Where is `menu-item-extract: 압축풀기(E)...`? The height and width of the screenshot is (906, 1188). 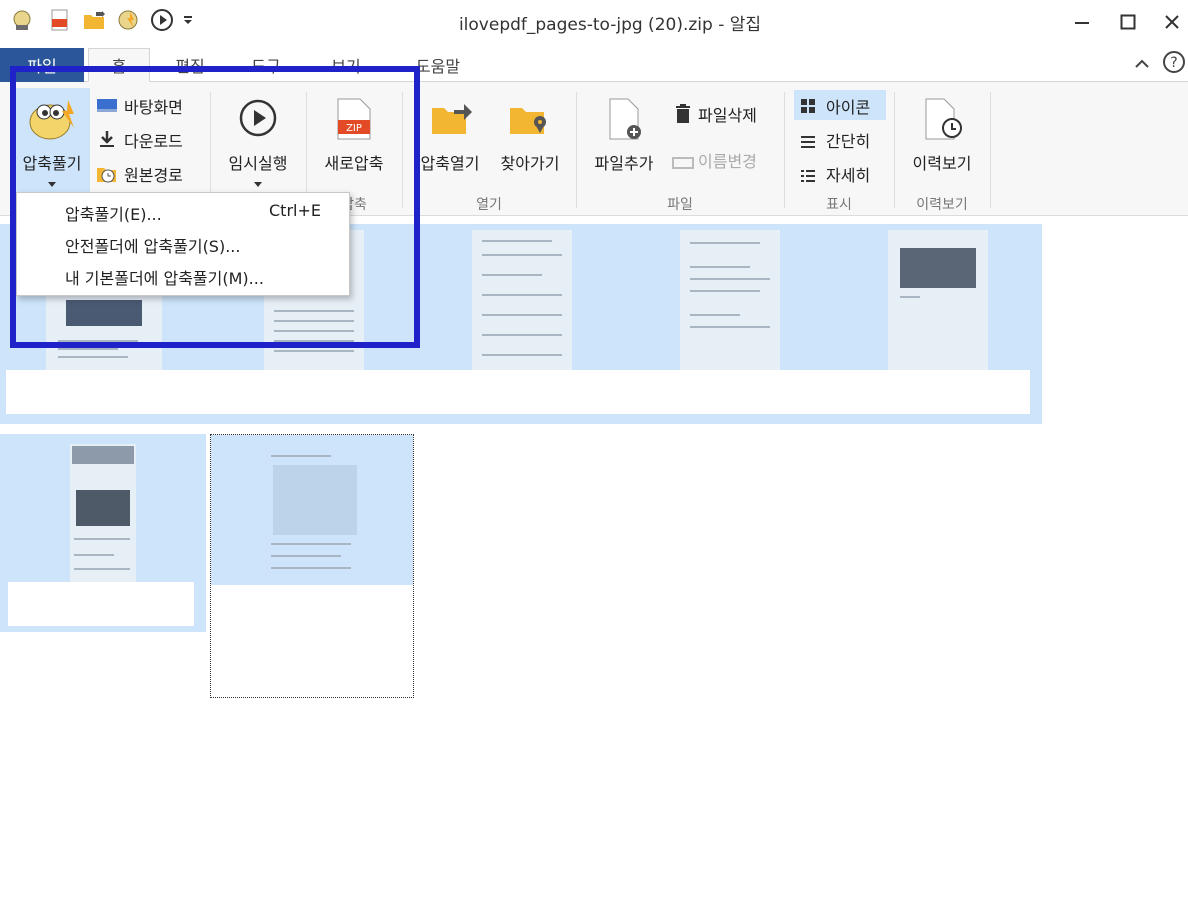
menu-item-extract: 압축풀기(E)... is located at coordinates (113, 213).